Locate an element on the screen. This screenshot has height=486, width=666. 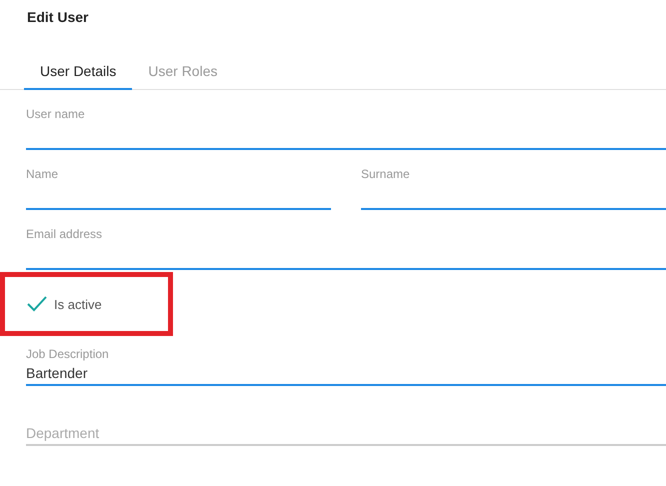
checkmark-icon is located at coordinates (37, 304).